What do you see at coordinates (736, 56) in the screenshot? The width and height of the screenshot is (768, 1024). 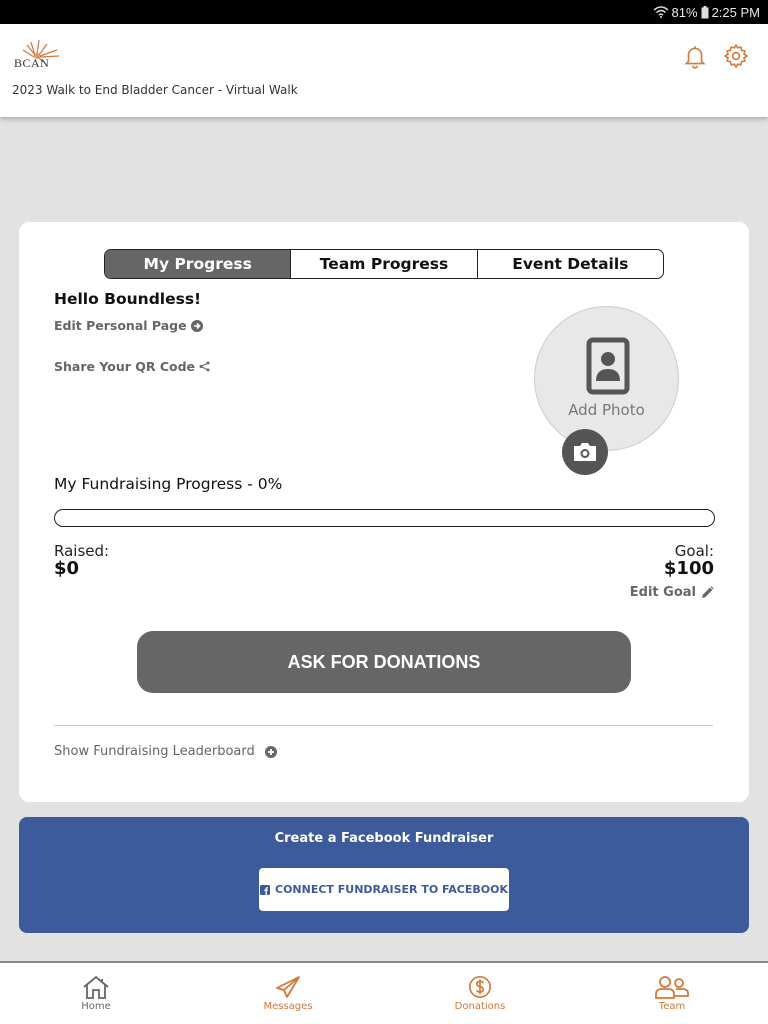 I see `settings-gear-icon` at bounding box center [736, 56].